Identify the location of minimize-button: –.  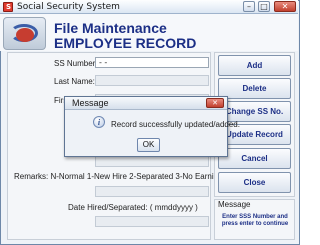
(249, 6).